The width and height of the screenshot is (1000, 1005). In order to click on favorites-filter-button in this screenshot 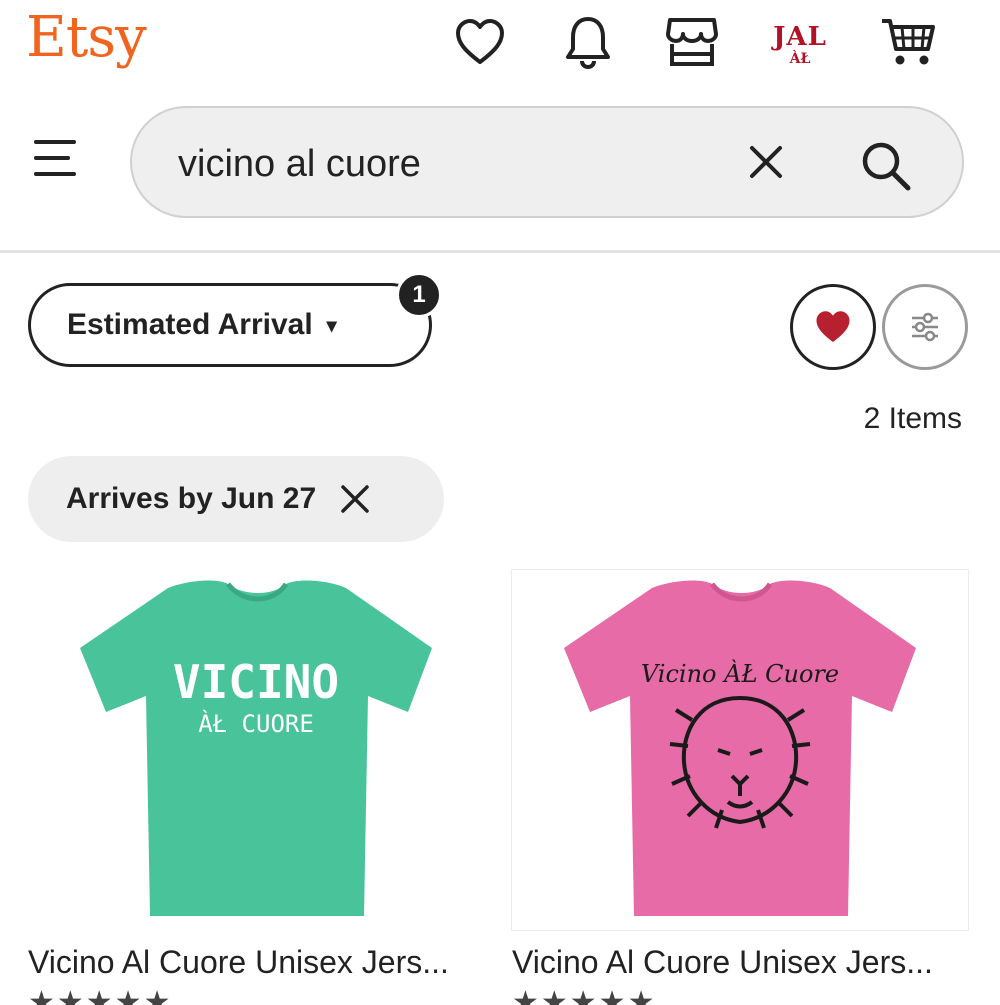, I will do `click(833, 327)`.